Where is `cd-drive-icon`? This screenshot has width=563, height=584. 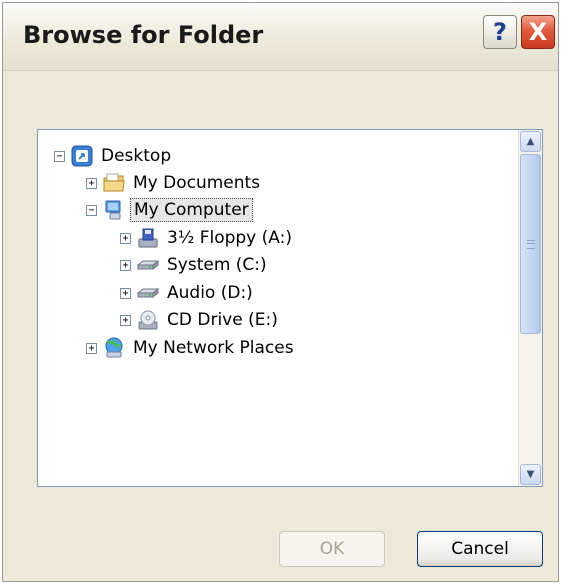
cd-drive-icon is located at coordinates (148, 320).